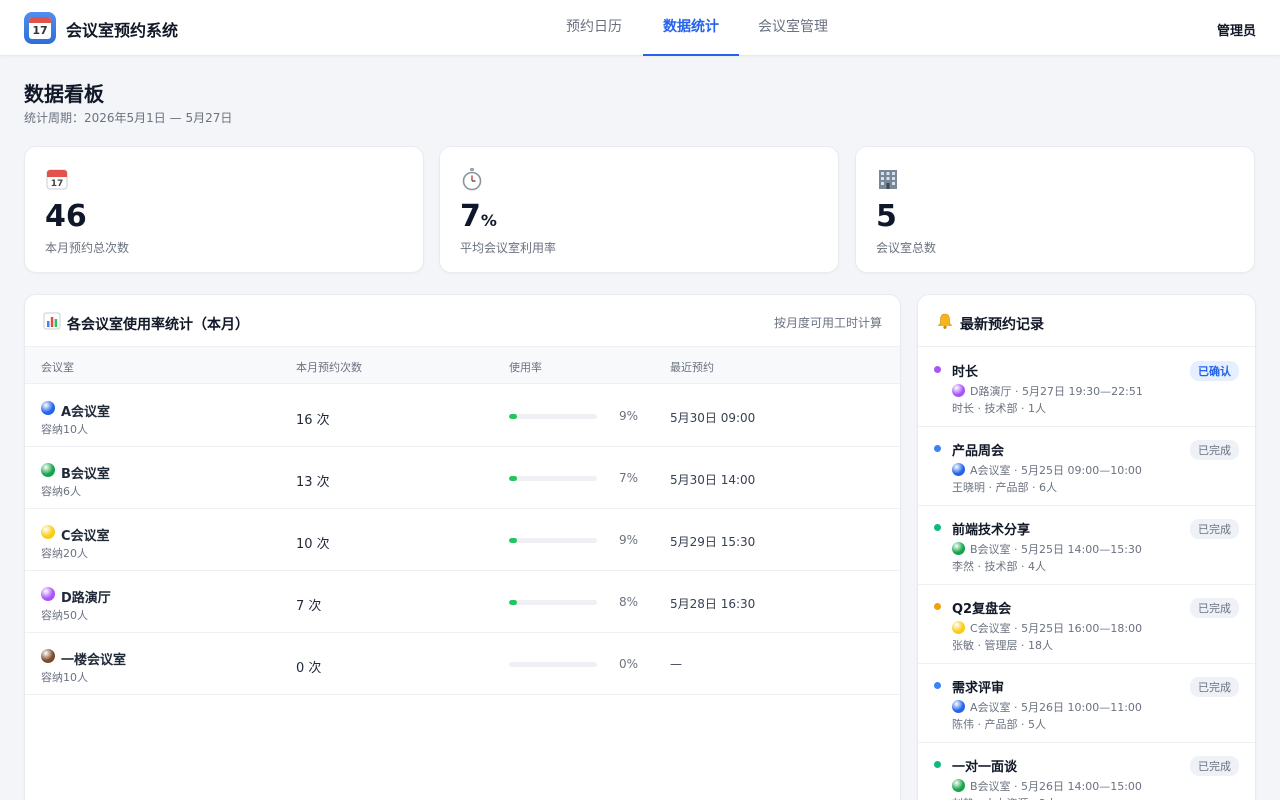 The image size is (1280, 800). What do you see at coordinates (594, 28) in the screenshot?
I see `nav-tab-calendar: 预约日历` at bounding box center [594, 28].